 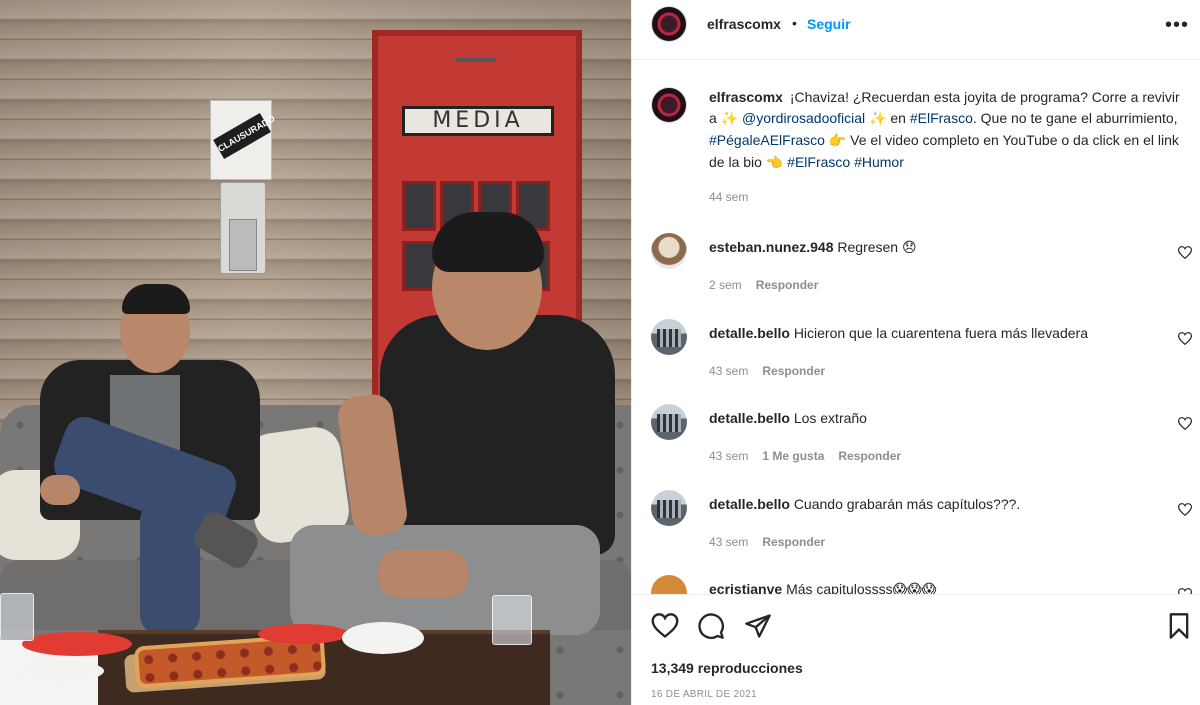 What do you see at coordinates (746, 97) in the screenshot?
I see `caption-username: elfrascomx` at bounding box center [746, 97].